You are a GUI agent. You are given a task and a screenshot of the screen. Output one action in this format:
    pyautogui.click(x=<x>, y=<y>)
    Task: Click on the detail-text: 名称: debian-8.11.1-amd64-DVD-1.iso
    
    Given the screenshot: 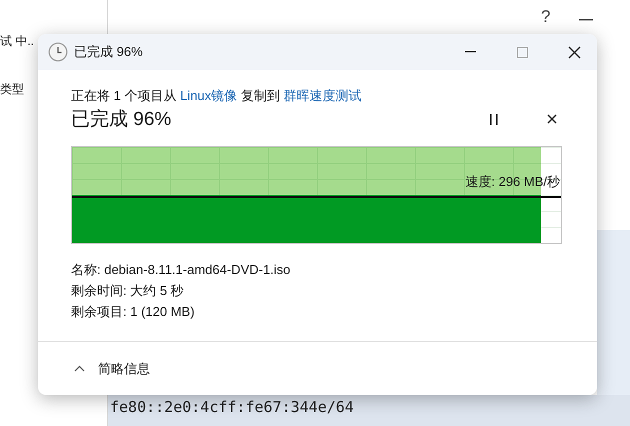 What is the action you would take?
    pyautogui.click(x=181, y=270)
    